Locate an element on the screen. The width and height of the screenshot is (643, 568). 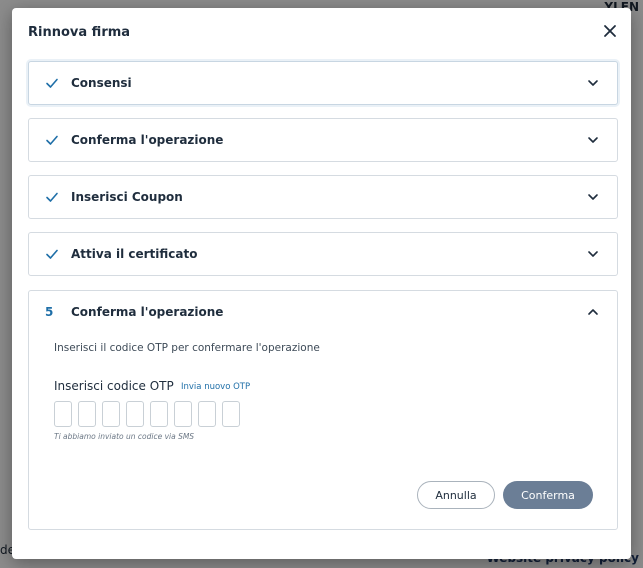
close-button is located at coordinates (610, 31).